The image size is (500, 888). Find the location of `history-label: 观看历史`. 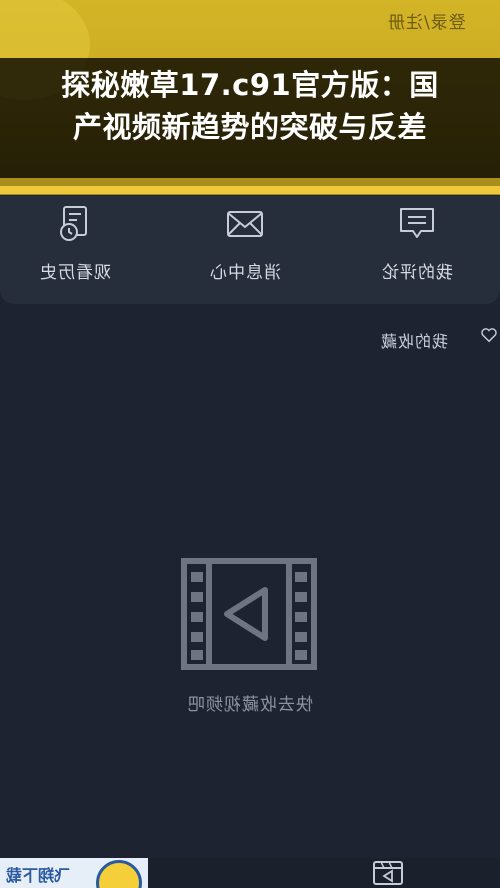

history-label: 观看历史 is located at coordinates (75, 273).